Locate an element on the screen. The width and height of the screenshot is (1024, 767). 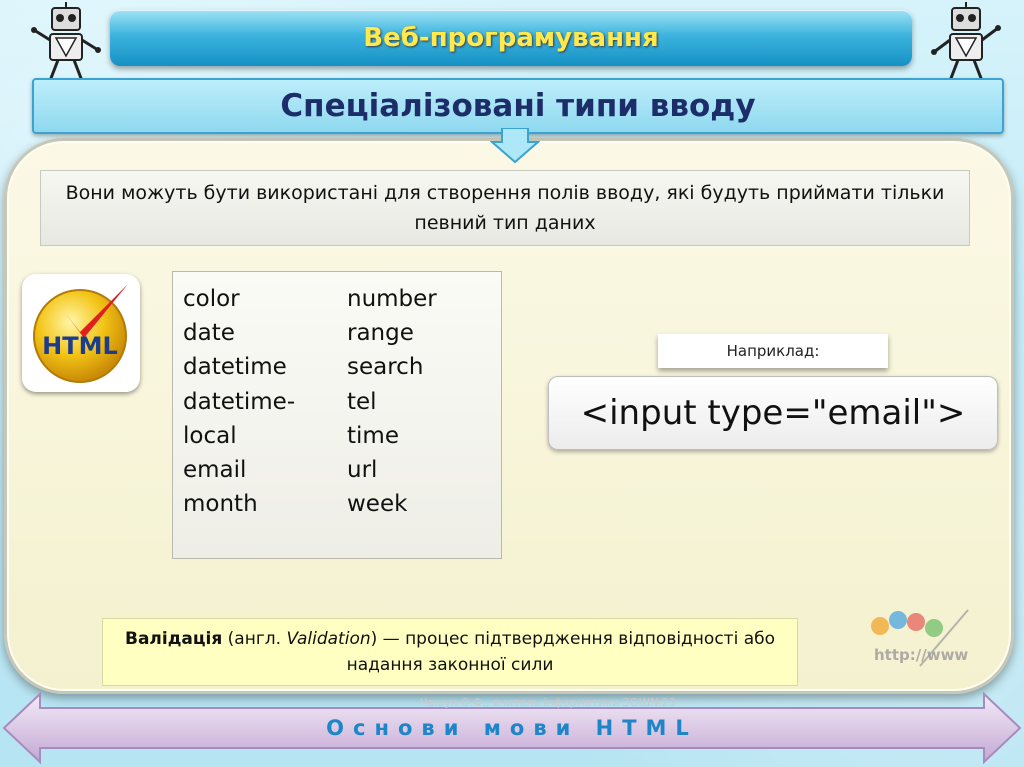
slide-heading: Спеціалізовані типи вводу is located at coordinates (518, 106).